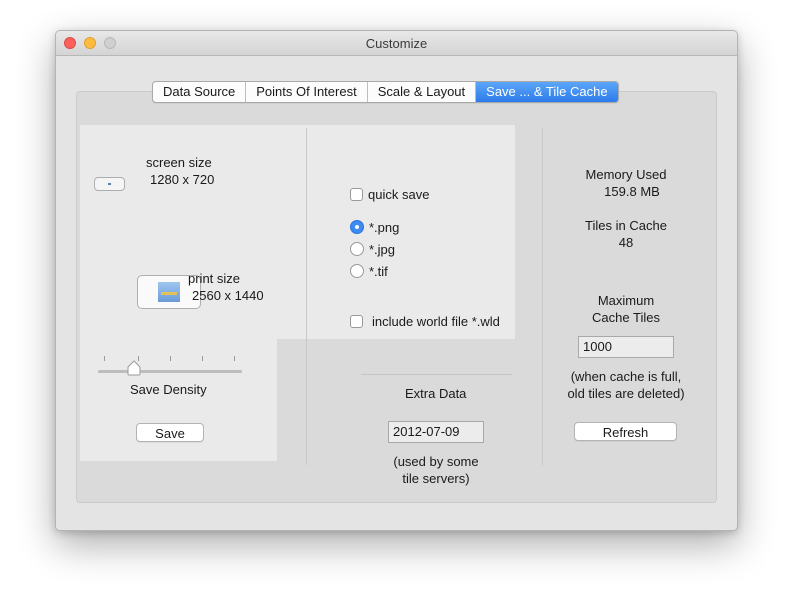 The height and width of the screenshot is (609, 791). Describe the element at coordinates (179, 162) in the screenshot. I see `screen-size-label: screen size` at that location.